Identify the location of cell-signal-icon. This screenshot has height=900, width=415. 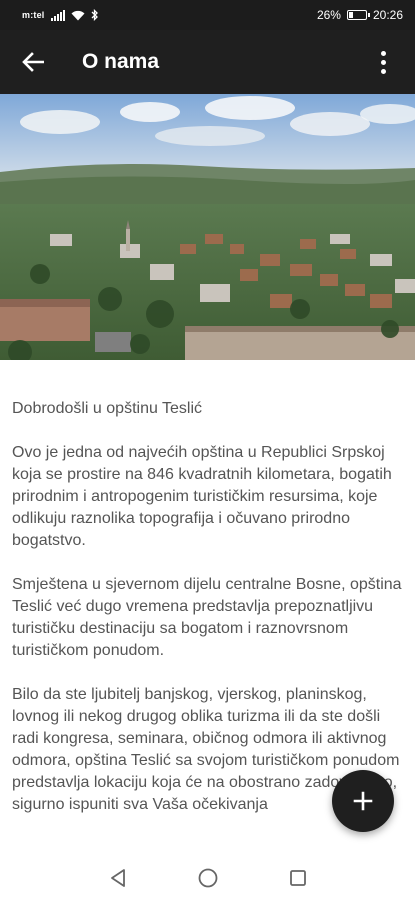
(57, 15).